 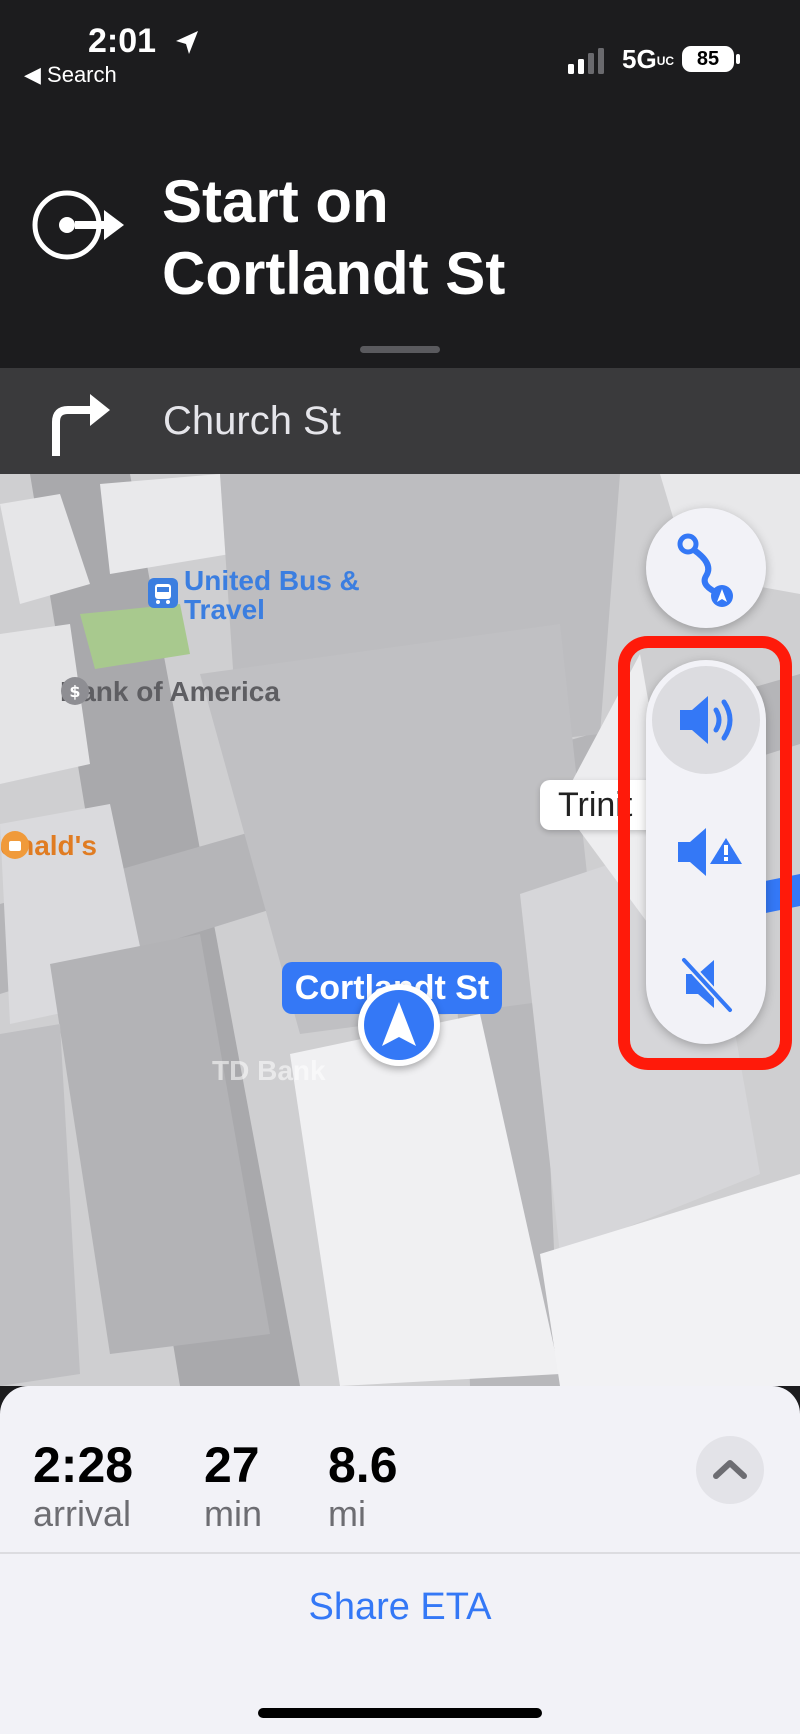 I want to click on user-location-puck, so click(x=399, y=1025).